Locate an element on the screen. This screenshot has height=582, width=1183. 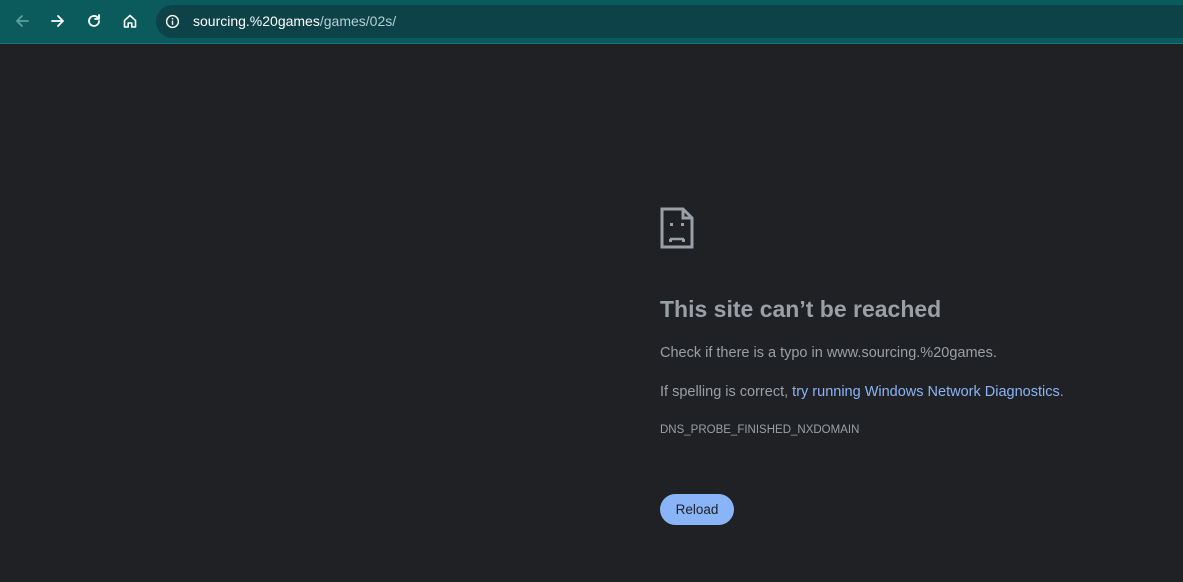
reload-icon is located at coordinates (94, 20).